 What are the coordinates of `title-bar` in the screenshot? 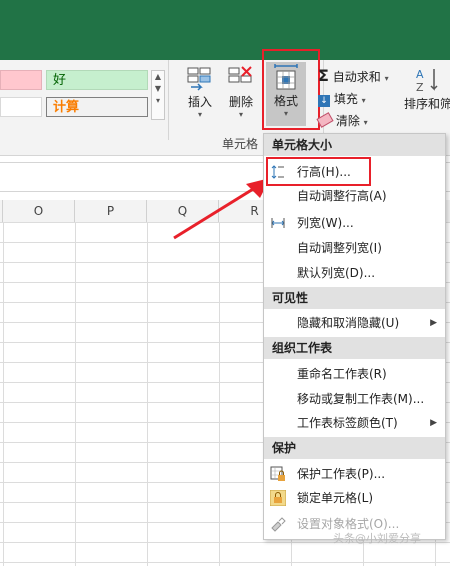 It's located at (225, 30).